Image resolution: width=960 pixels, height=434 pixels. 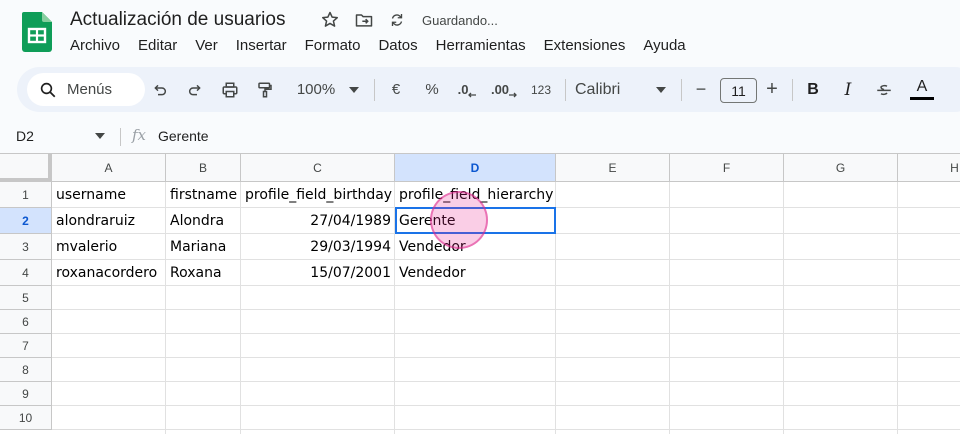 I want to click on column-header-h: H, so click(x=929, y=168).